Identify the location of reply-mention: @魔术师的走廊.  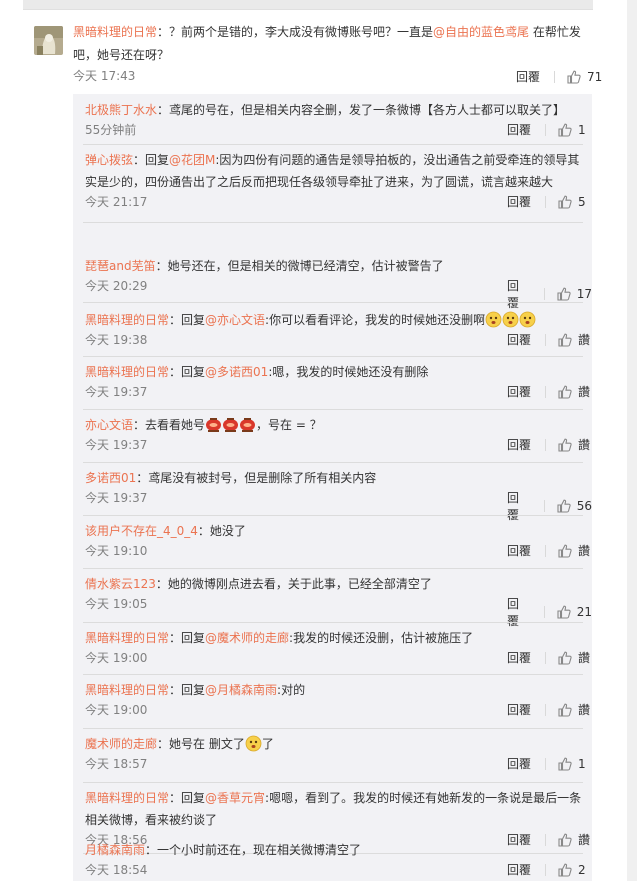
(247, 638).